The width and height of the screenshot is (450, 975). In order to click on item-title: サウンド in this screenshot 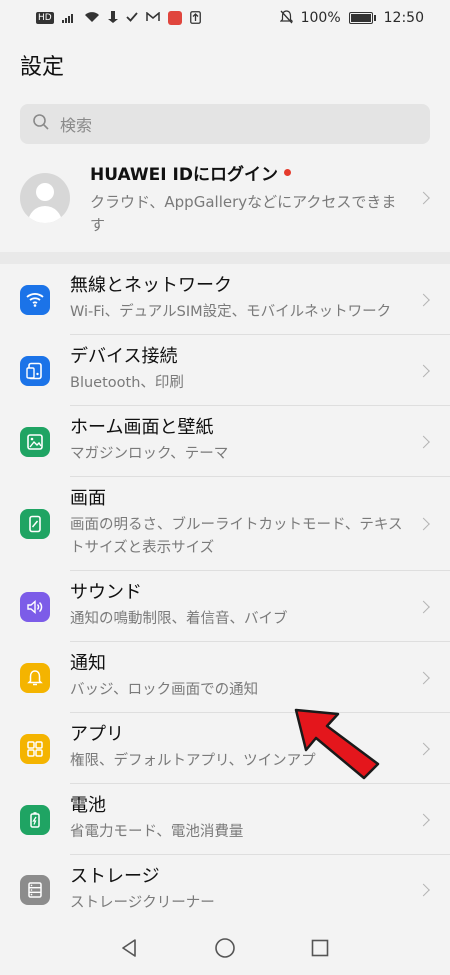, I will do `click(106, 592)`.